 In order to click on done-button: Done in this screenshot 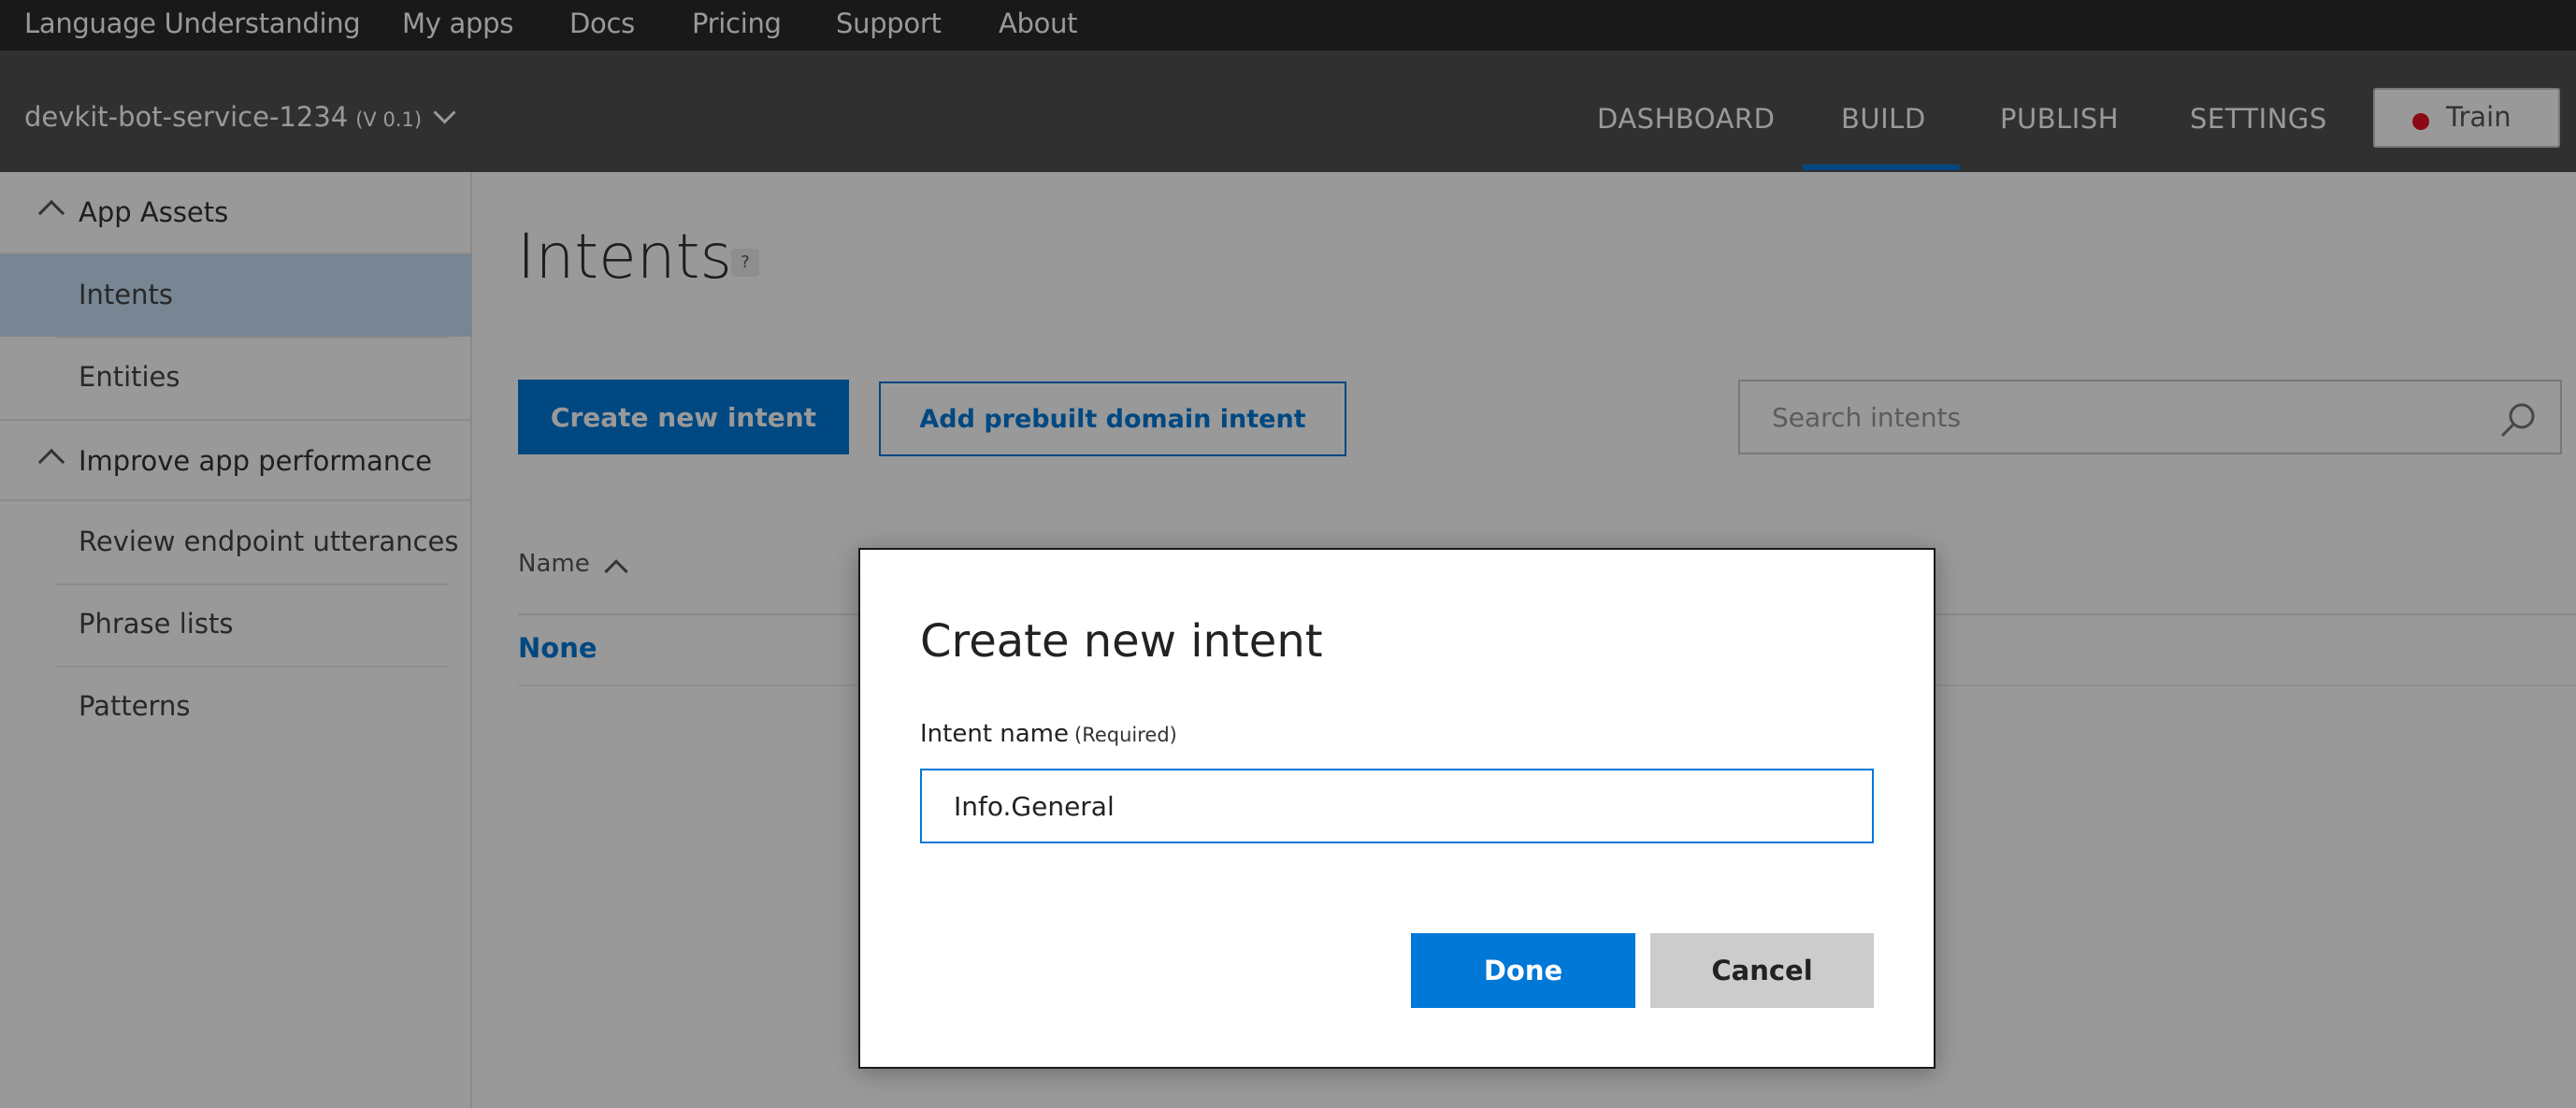, I will do `click(1523, 971)`.